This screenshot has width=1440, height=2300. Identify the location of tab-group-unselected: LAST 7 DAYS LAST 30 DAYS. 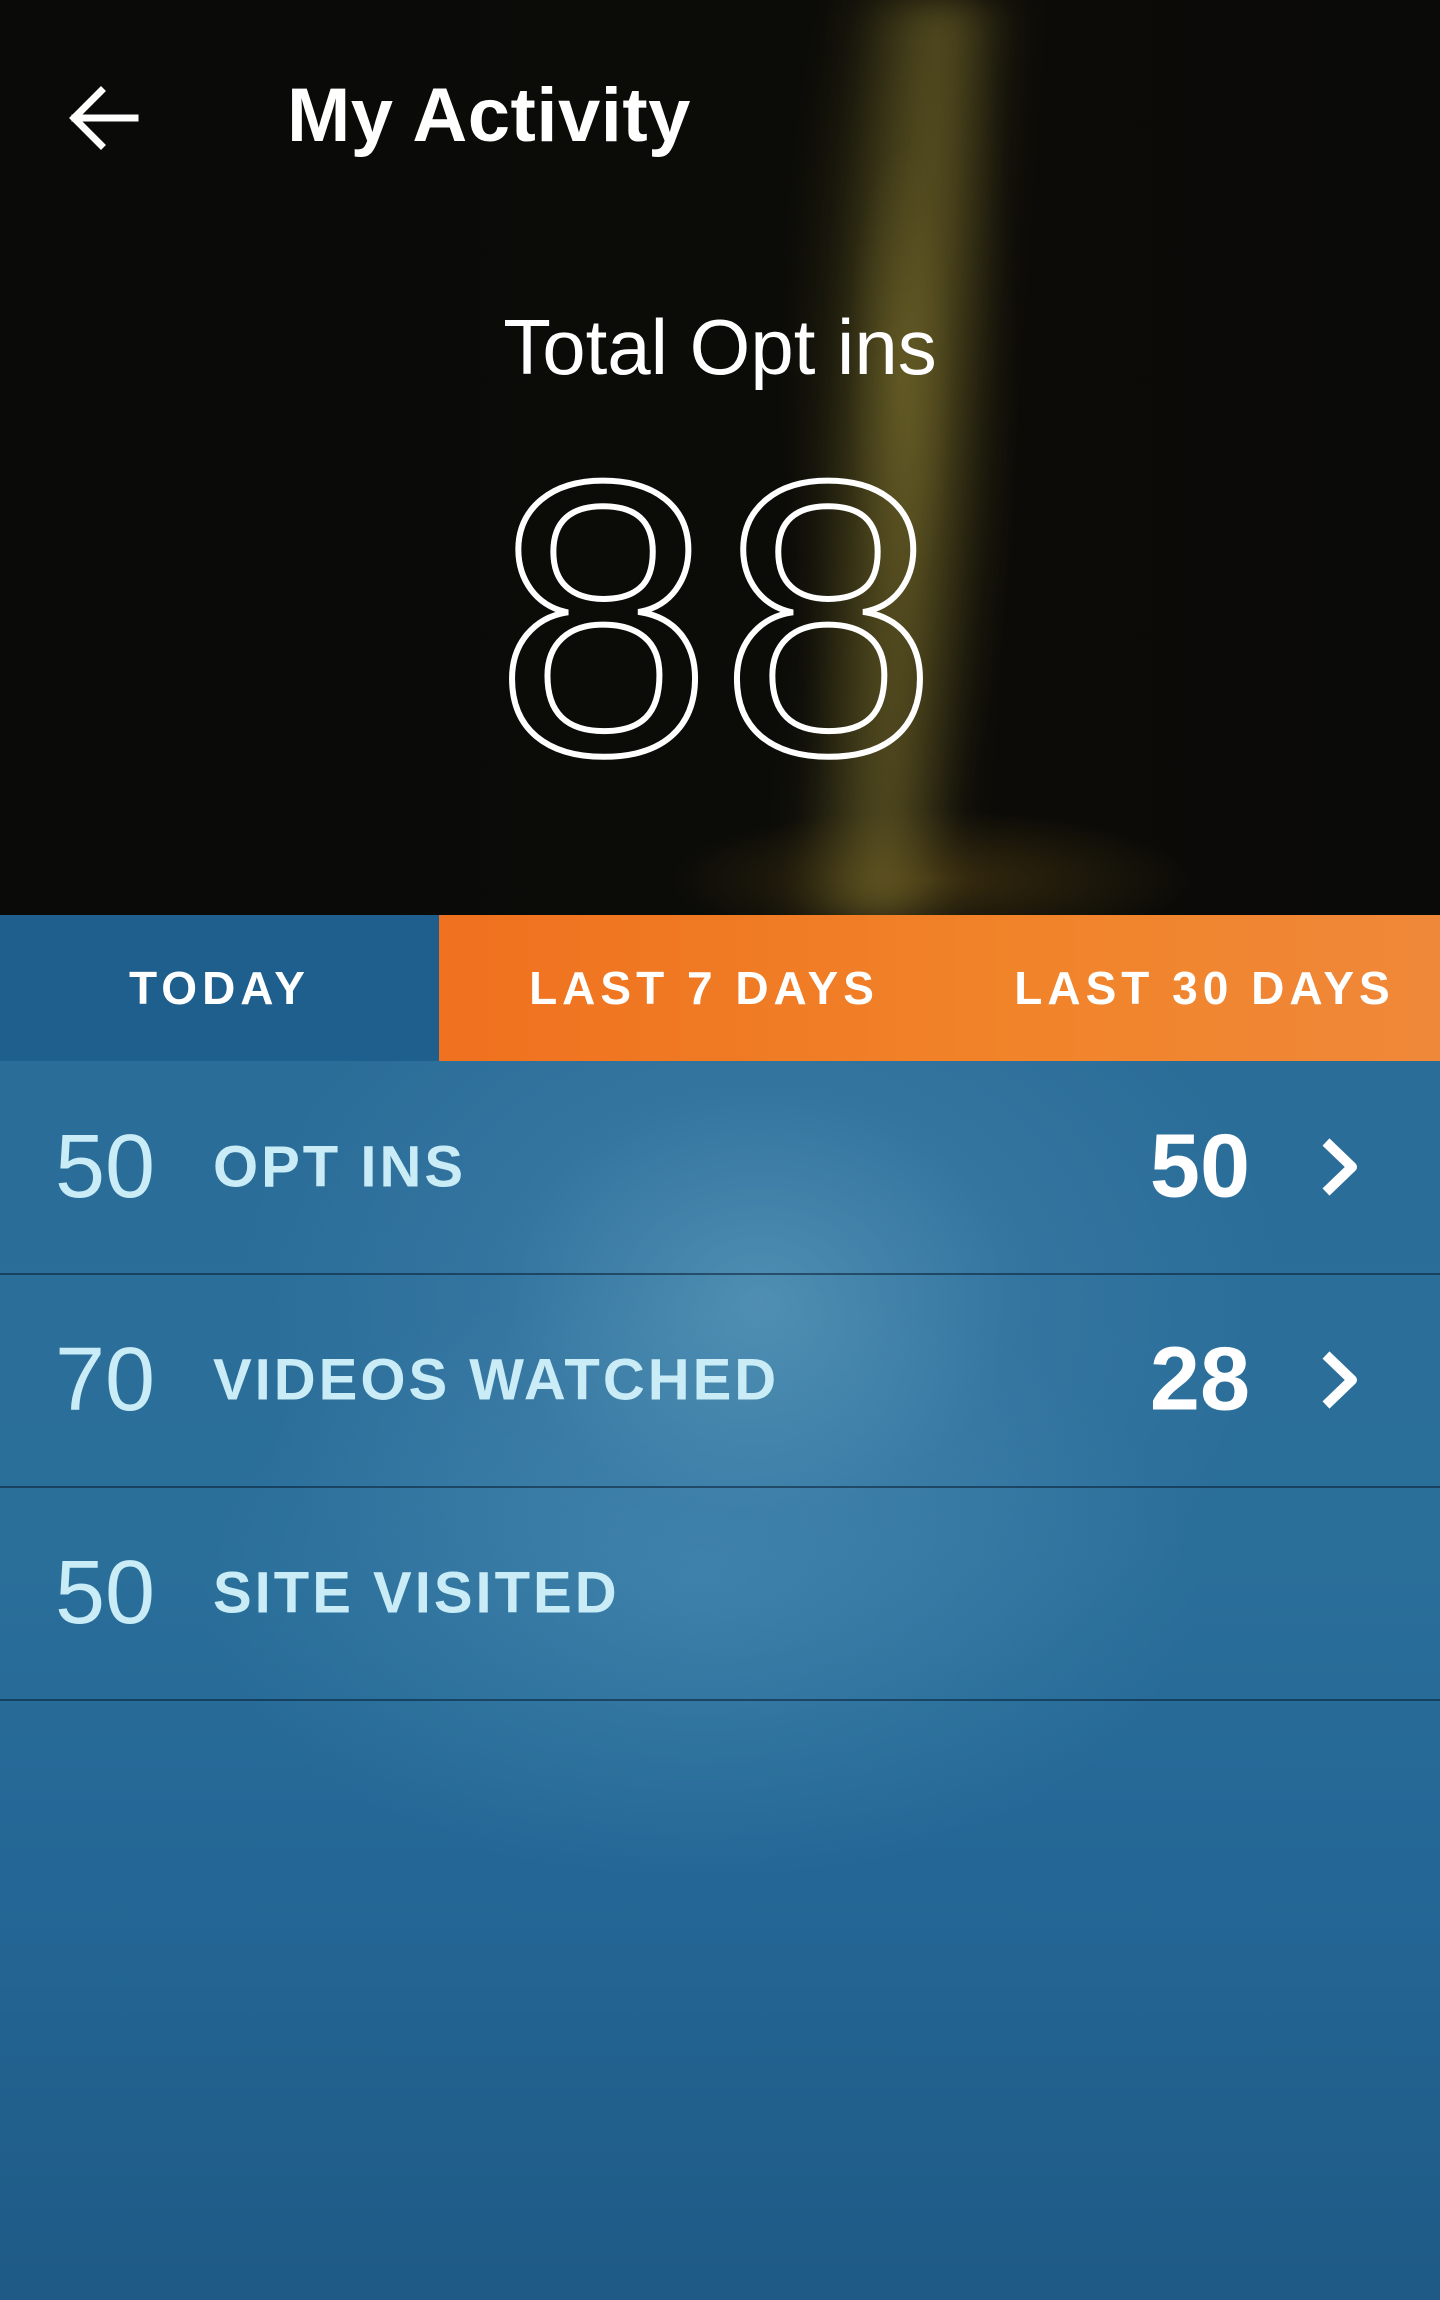
(939, 988).